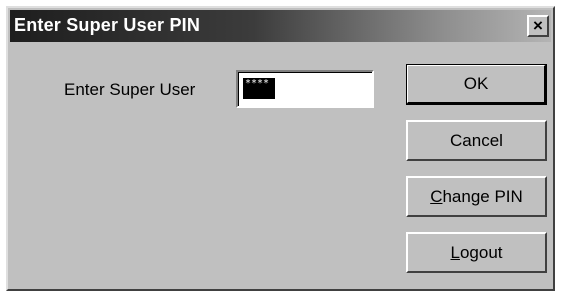  I want to click on title-bar: Enter Super User PIN ×, so click(280, 26).